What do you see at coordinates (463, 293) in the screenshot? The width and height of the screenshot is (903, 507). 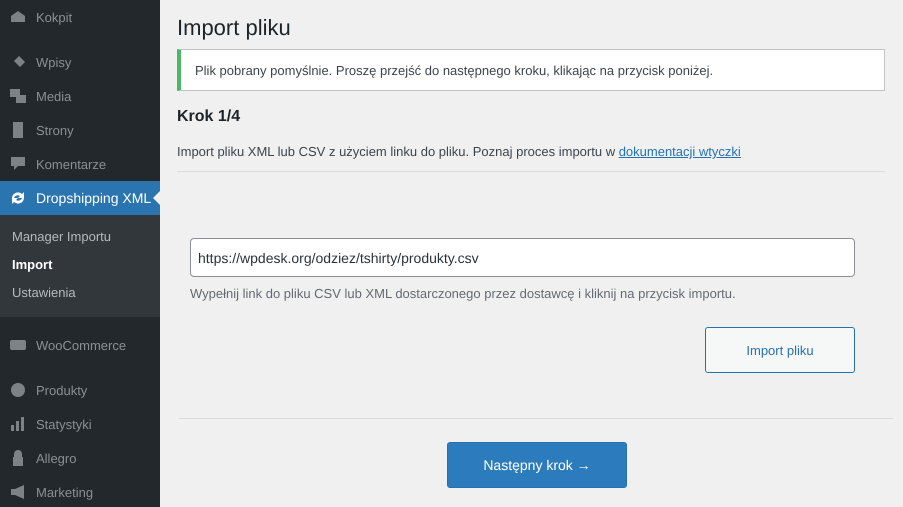 I see `hint-text: Wypełnij link do pliku CSV lub XML dostarczonego przez dostawcę i kliknij na przycisk importu.` at bounding box center [463, 293].